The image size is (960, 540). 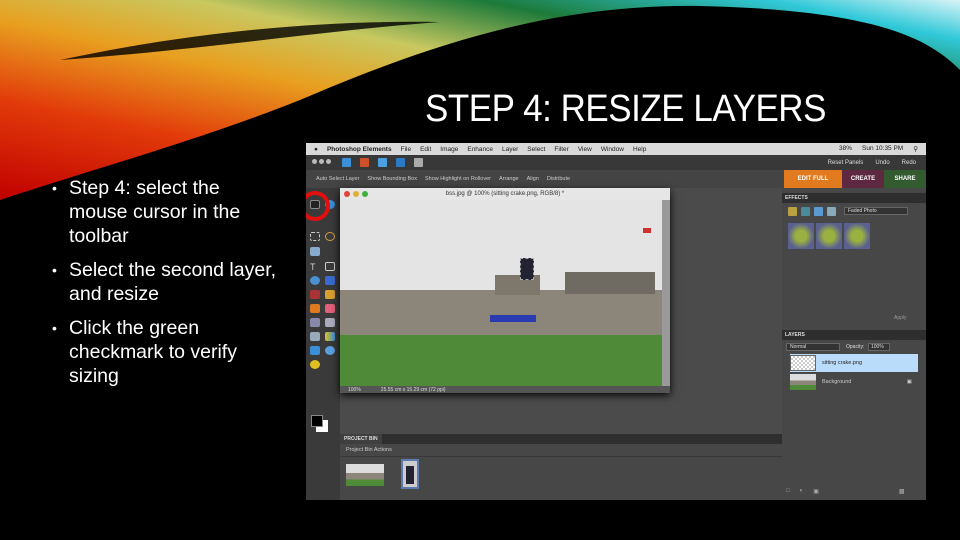 What do you see at coordinates (616, 162) in the screenshot?
I see `app-toolbar: Reset Panels Undo Redo` at bounding box center [616, 162].